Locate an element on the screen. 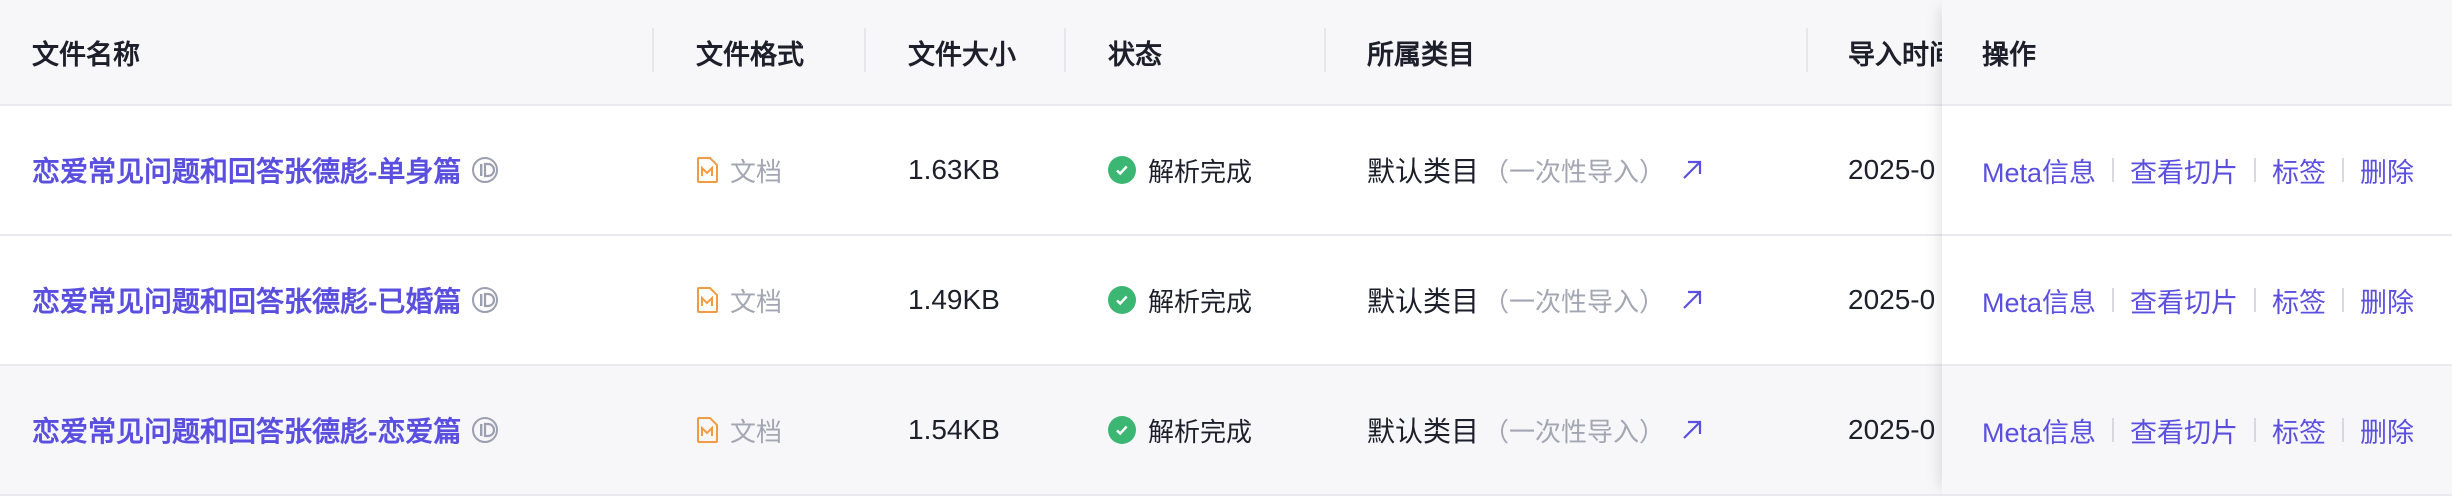 Image resolution: width=2452 pixels, height=496 pixels. file-name-cell: 恋爱常见问题和回答张德彪-已婚篇 is located at coordinates (342, 300).